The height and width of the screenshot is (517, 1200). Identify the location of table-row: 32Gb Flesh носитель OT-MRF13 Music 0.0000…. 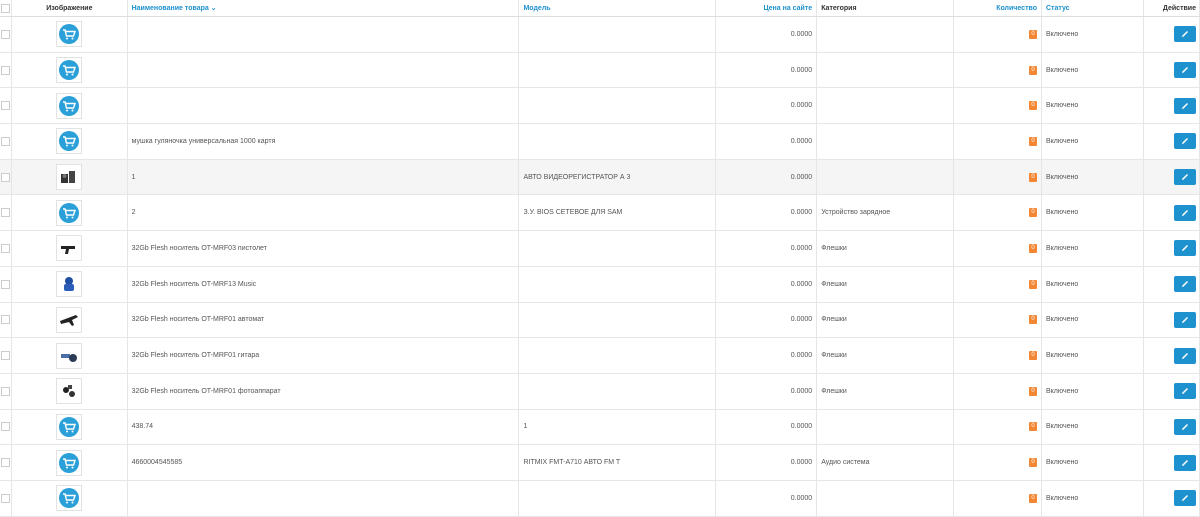
(600, 284).